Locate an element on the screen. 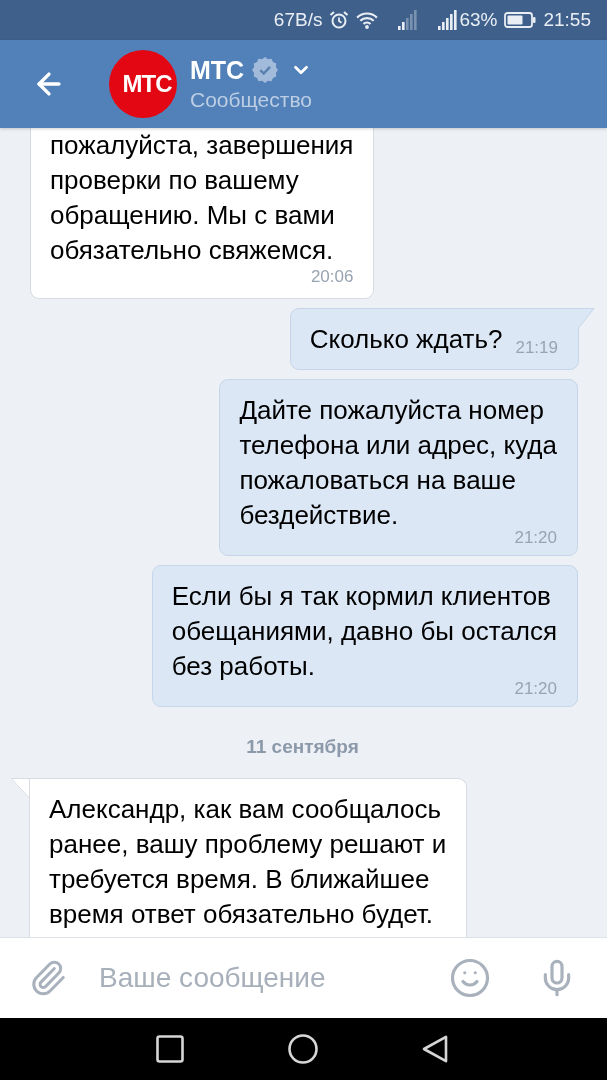  paperclip-icon is located at coordinates (48, 978).